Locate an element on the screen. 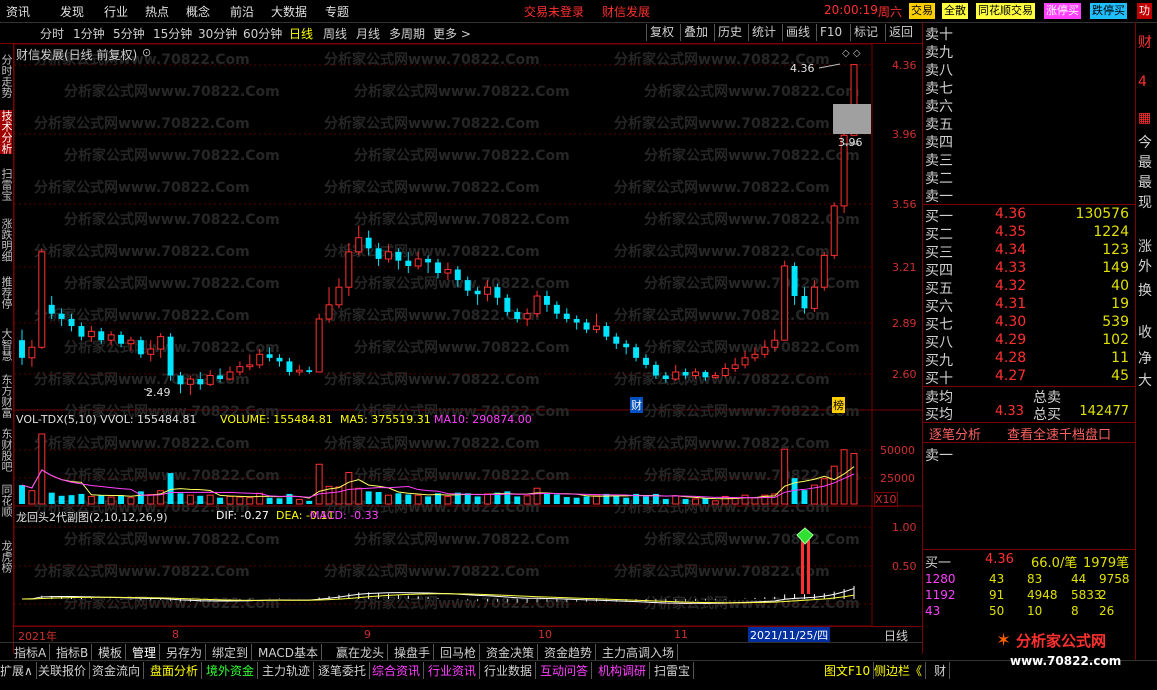 This screenshot has height=690, width=1157. buy-level-row: 买五 4.32 40 is located at coordinates (1029, 287).